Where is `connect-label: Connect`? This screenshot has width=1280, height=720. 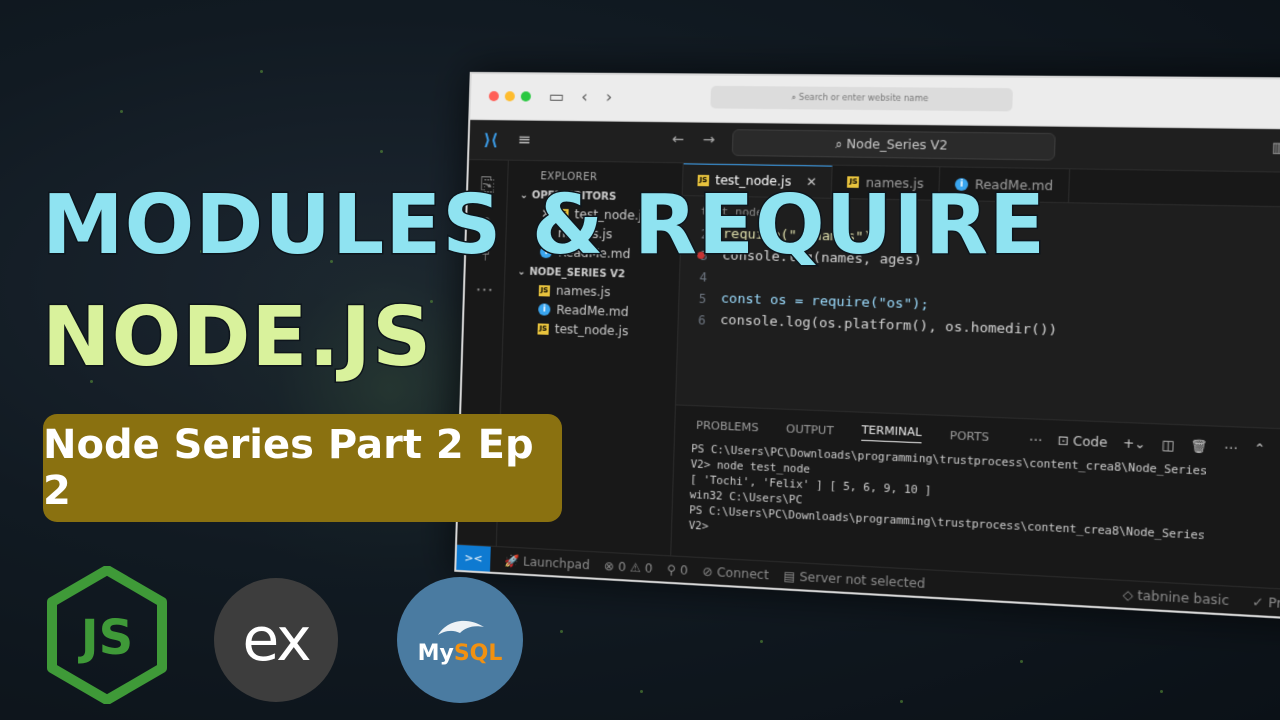 connect-label: Connect is located at coordinates (743, 573).